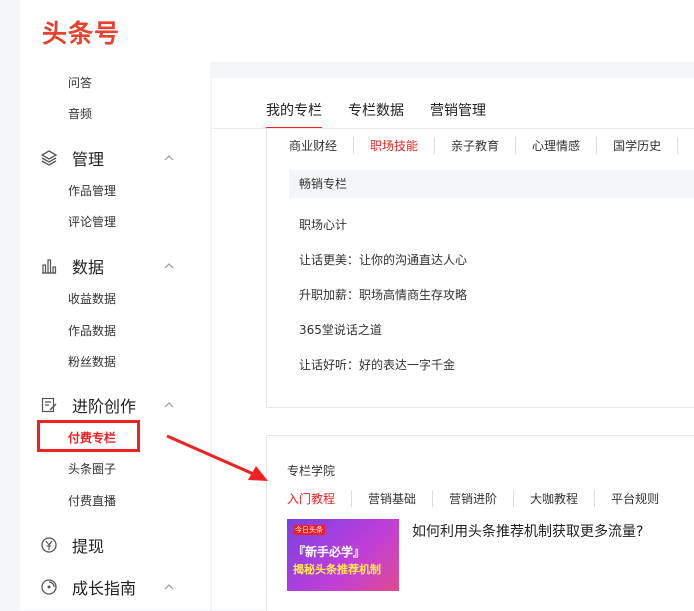 Image resolution: width=694 pixels, height=611 pixels. What do you see at coordinates (49, 405) in the screenshot?
I see `edit-icon` at bounding box center [49, 405].